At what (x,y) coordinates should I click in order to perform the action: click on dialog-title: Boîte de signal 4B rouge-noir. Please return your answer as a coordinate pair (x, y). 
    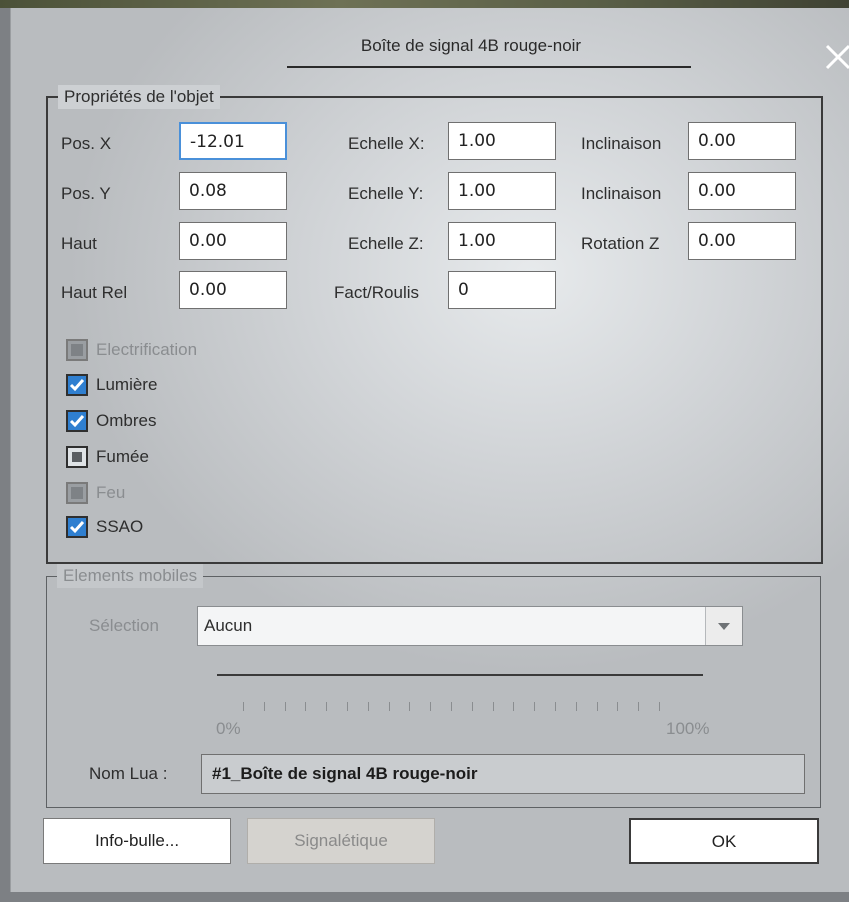
    Looking at the image, I should click on (471, 45).